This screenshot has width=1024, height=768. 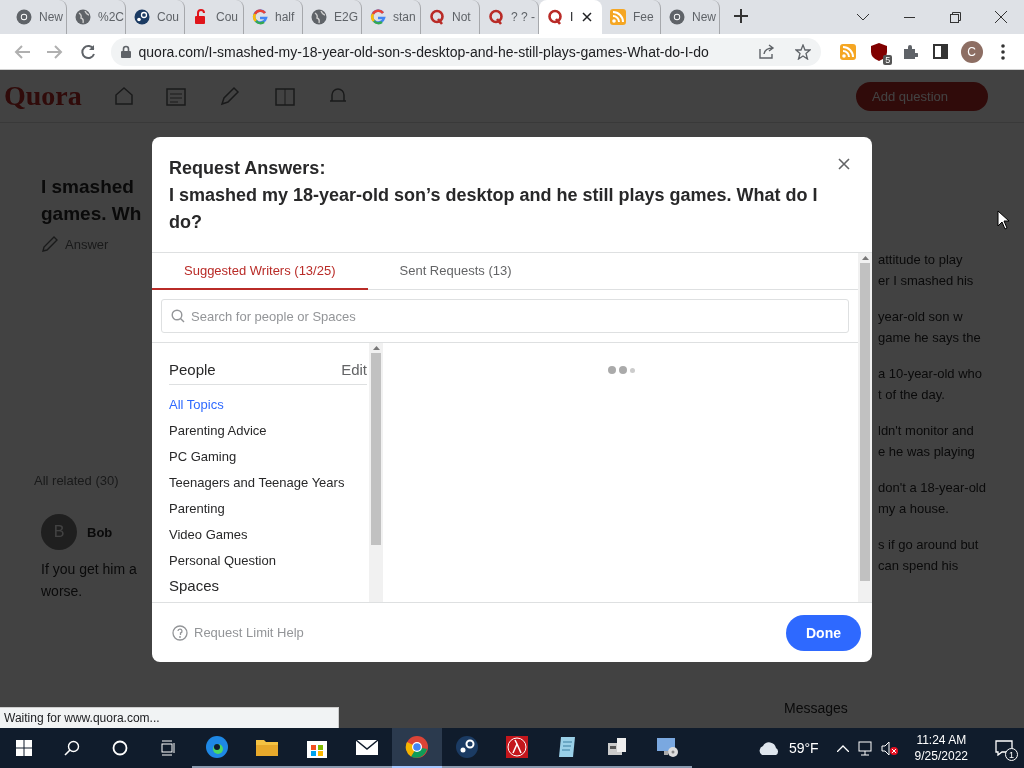 What do you see at coordinates (168, 748) in the screenshot?
I see `task-view-icon` at bounding box center [168, 748].